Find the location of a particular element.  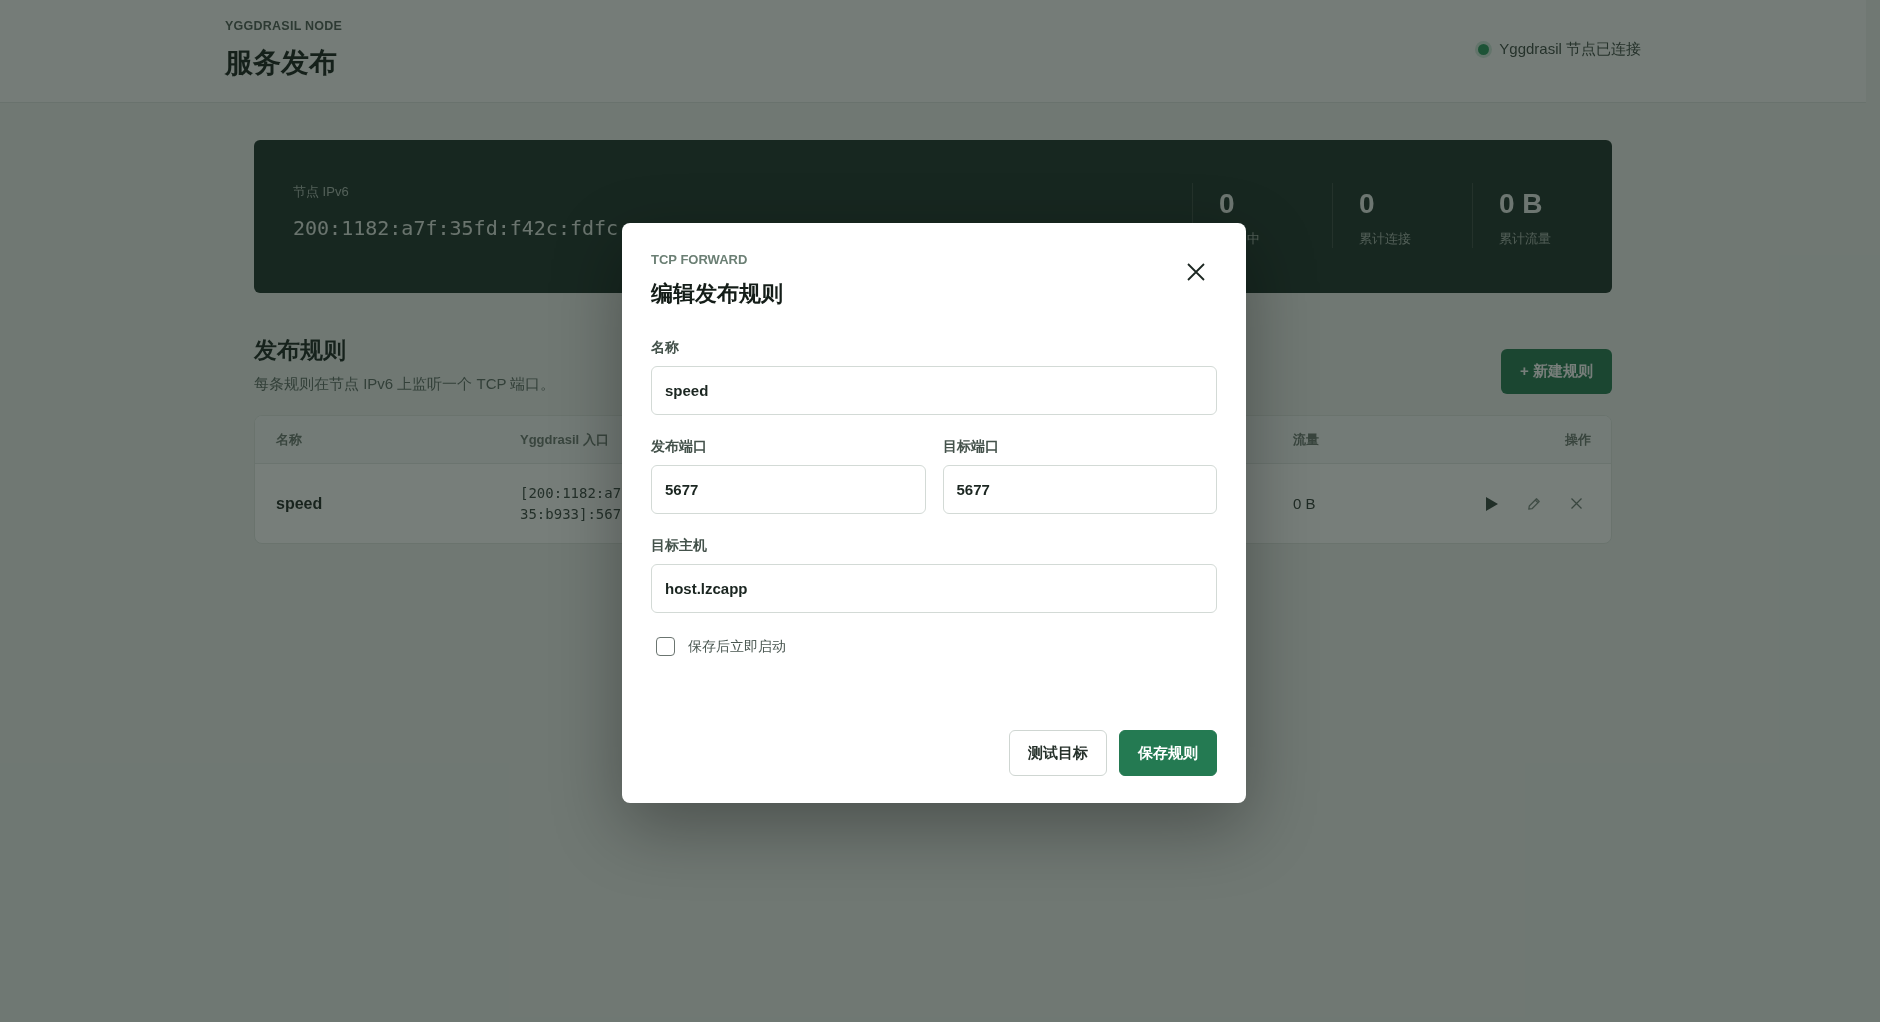

test-button: 测试目标 is located at coordinates (1058, 753).